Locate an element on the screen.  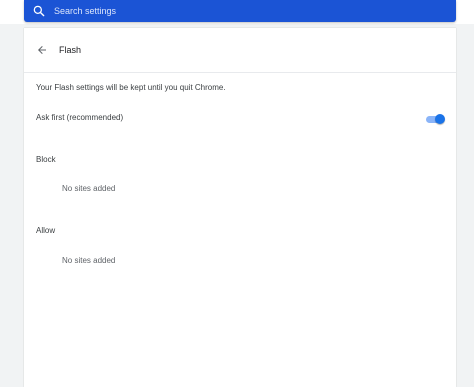
page-title: Flash is located at coordinates (70, 50).